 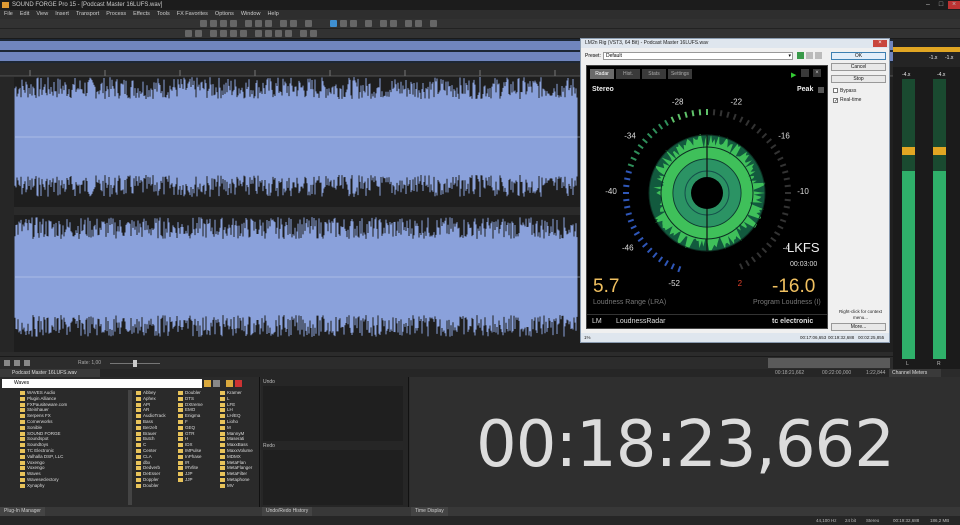 I want to click on sample-rate: 44,100 Hz, so click(x=826, y=520).